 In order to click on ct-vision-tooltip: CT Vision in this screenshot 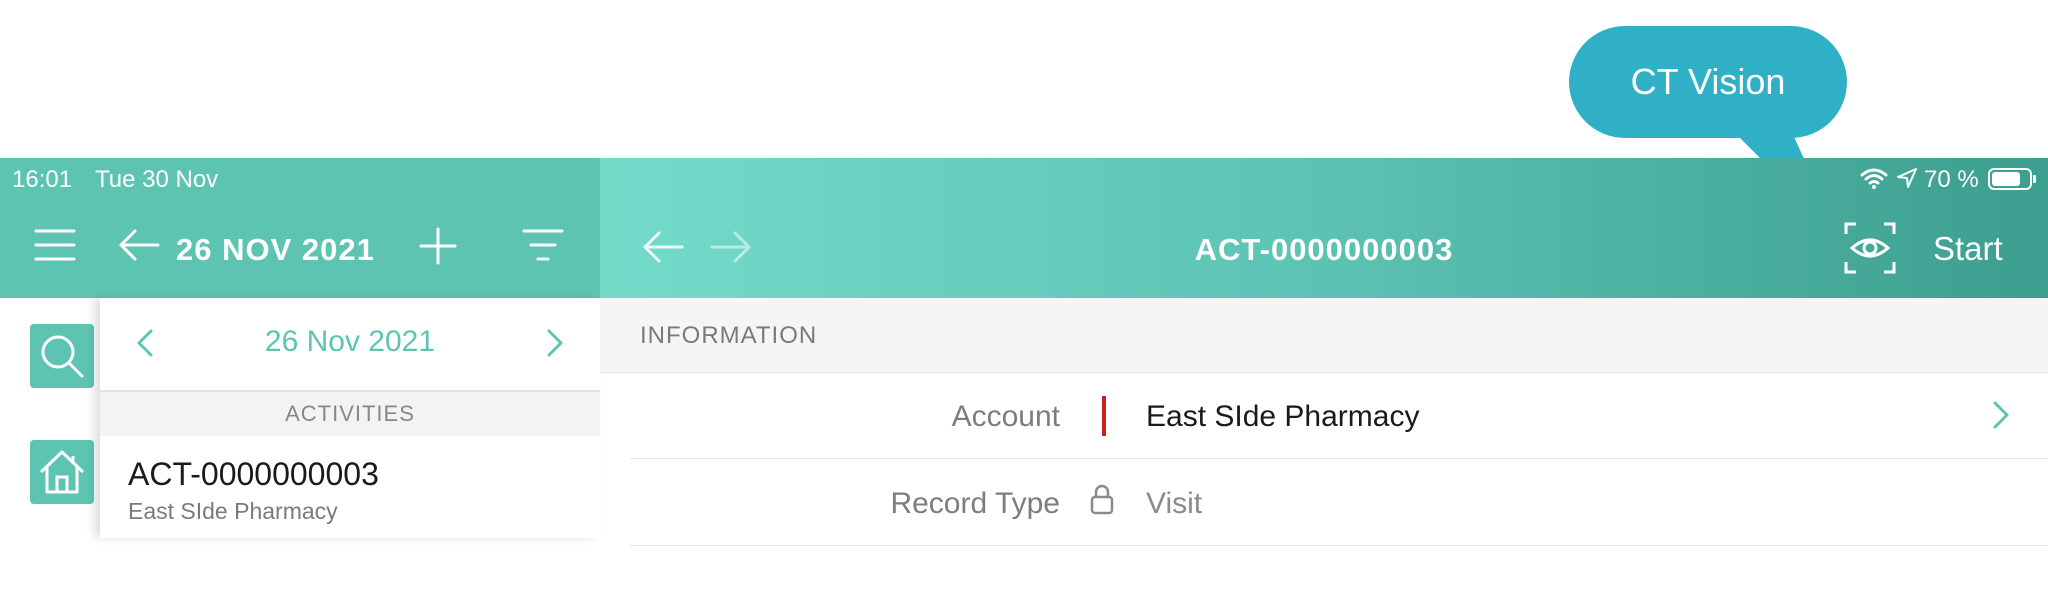, I will do `click(1708, 82)`.